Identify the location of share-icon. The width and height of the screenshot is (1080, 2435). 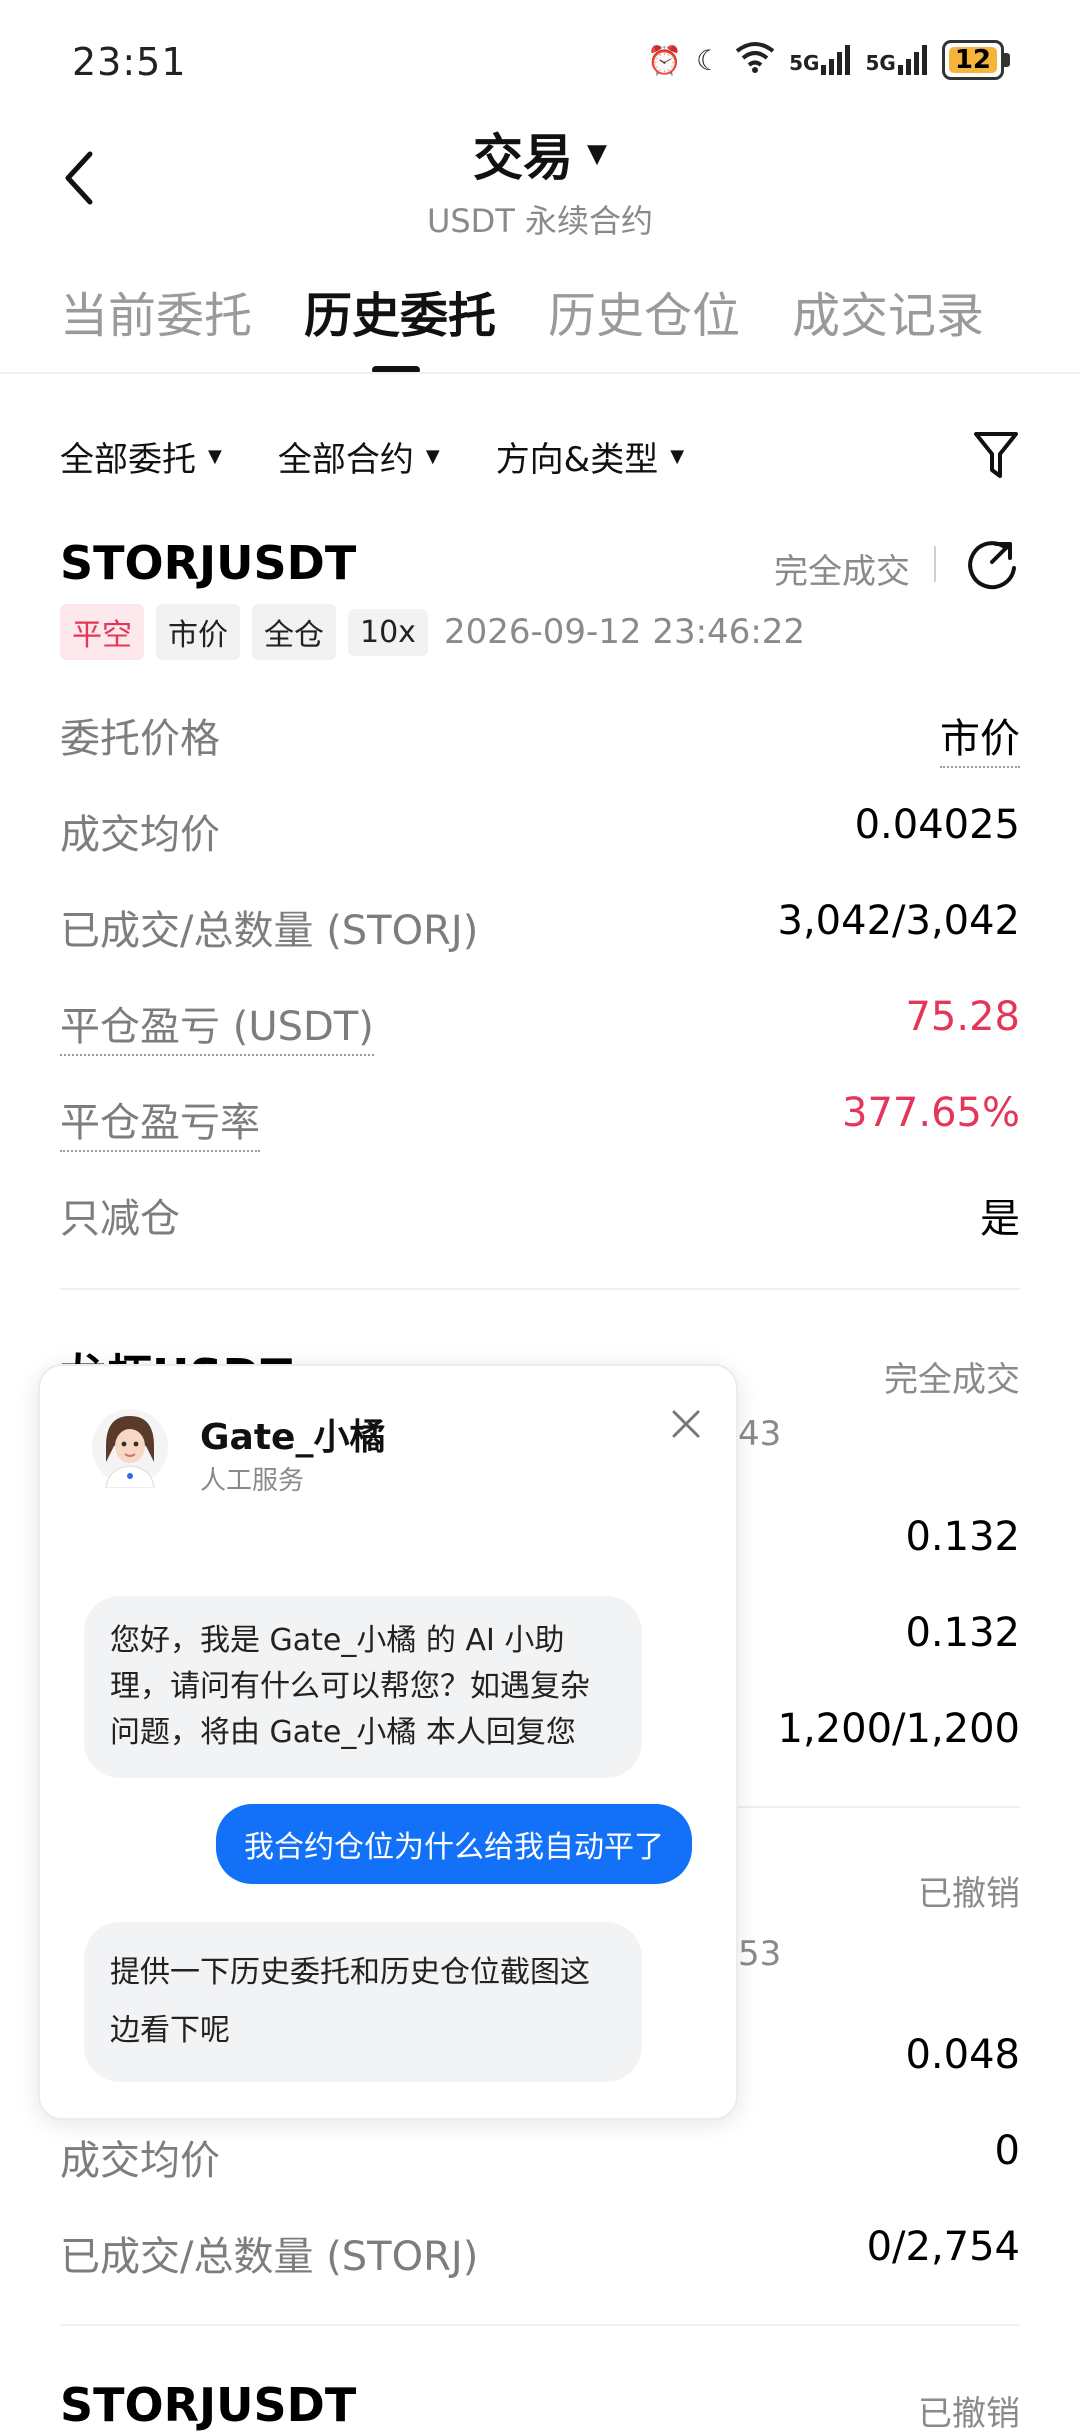
(993, 565).